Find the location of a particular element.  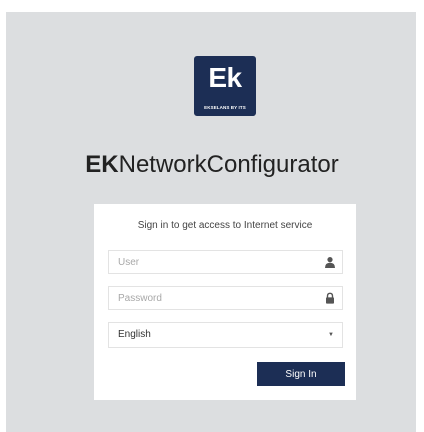

brand-logo: Ek EKSELANS BY ITS is located at coordinates (225, 86).